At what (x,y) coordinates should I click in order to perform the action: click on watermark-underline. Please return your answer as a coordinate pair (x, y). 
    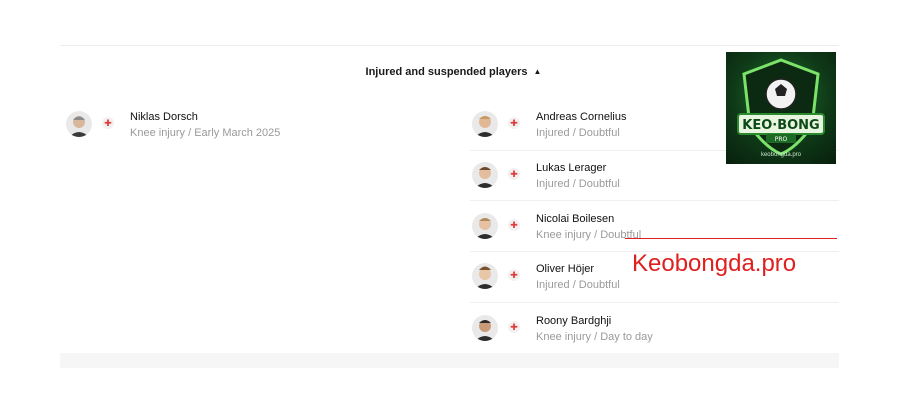
    Looking at the image, I should click on (731, 238).